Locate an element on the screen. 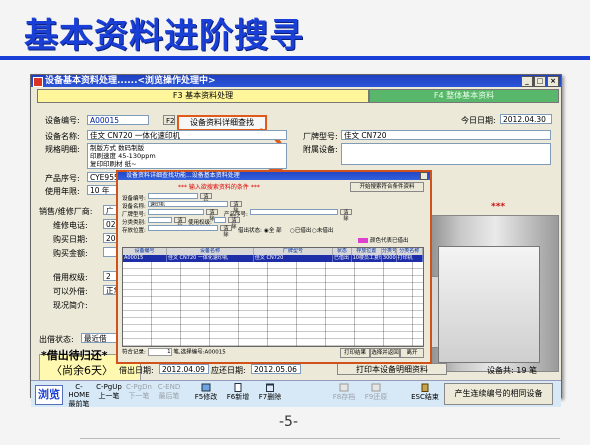  phone-label: 维修电话: is located at coordinates (70, 225).